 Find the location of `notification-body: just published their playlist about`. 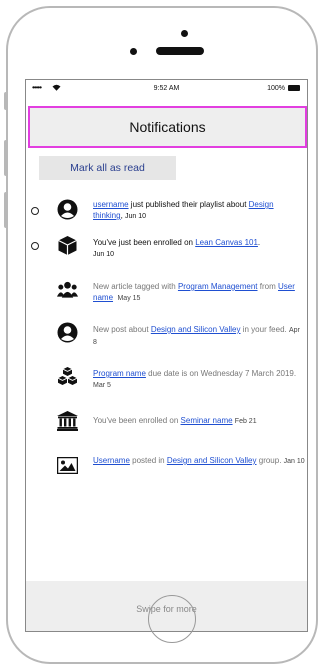

notification-body: just published their playlist about is located at coordinates (188, 204).